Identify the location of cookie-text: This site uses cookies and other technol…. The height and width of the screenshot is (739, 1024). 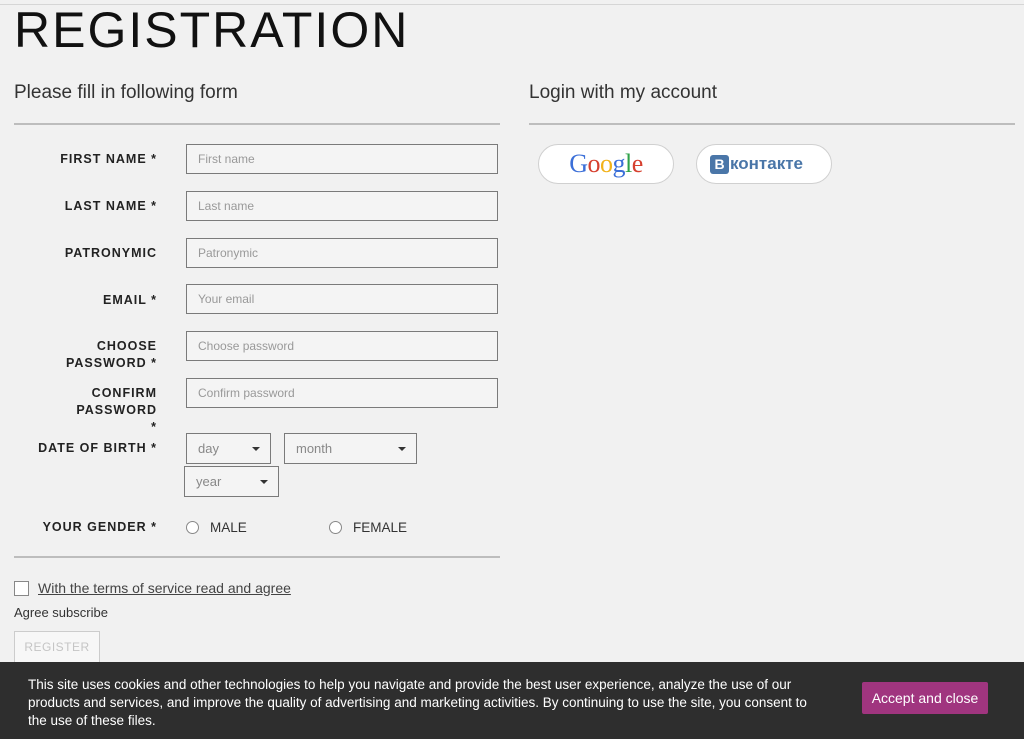
(417, 702).